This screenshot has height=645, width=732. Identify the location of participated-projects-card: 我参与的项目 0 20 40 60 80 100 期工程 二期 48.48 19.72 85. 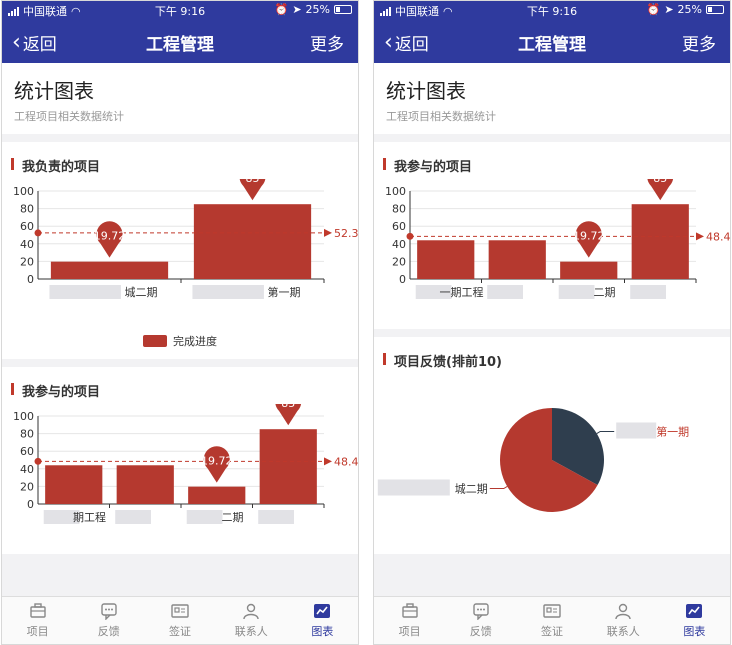
(180, 460).